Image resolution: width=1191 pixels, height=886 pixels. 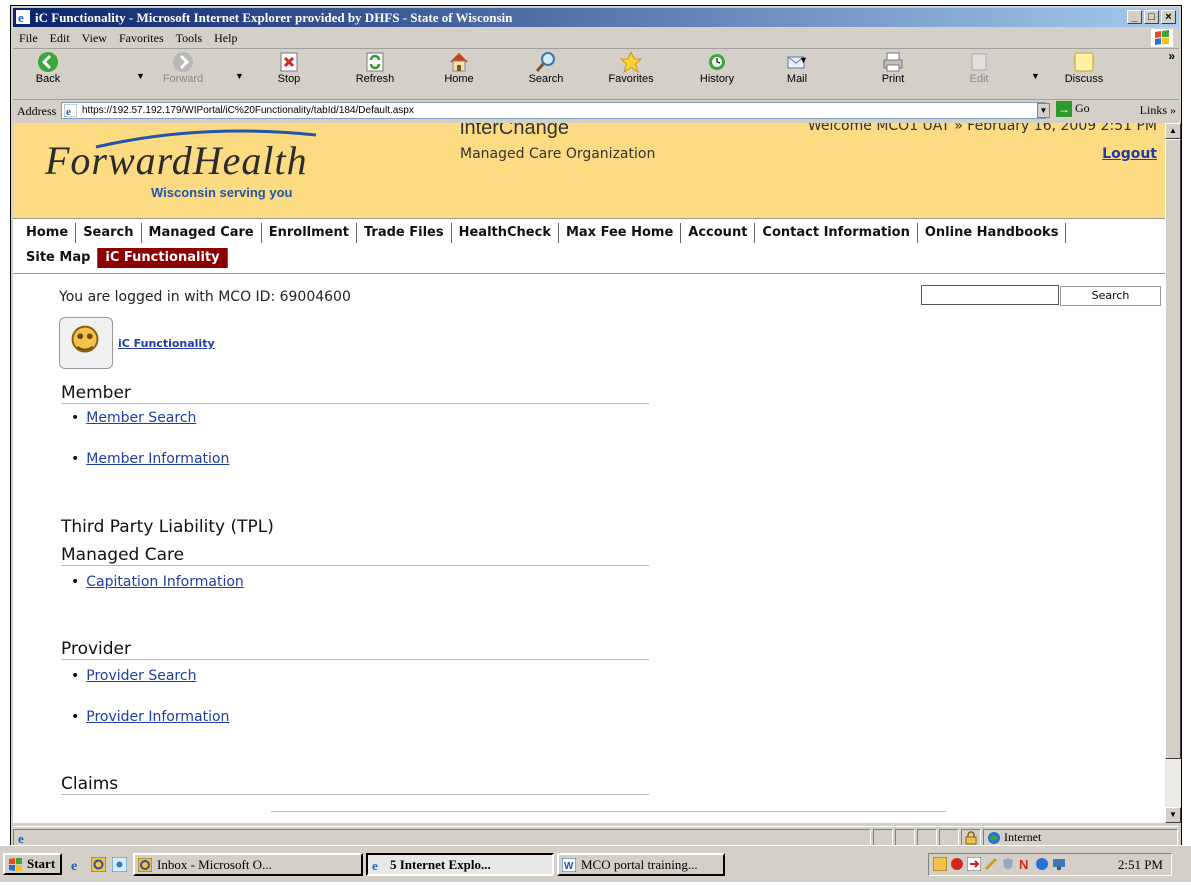 I want to click on member-information-link: Member Information, so click(x=150, y=459).